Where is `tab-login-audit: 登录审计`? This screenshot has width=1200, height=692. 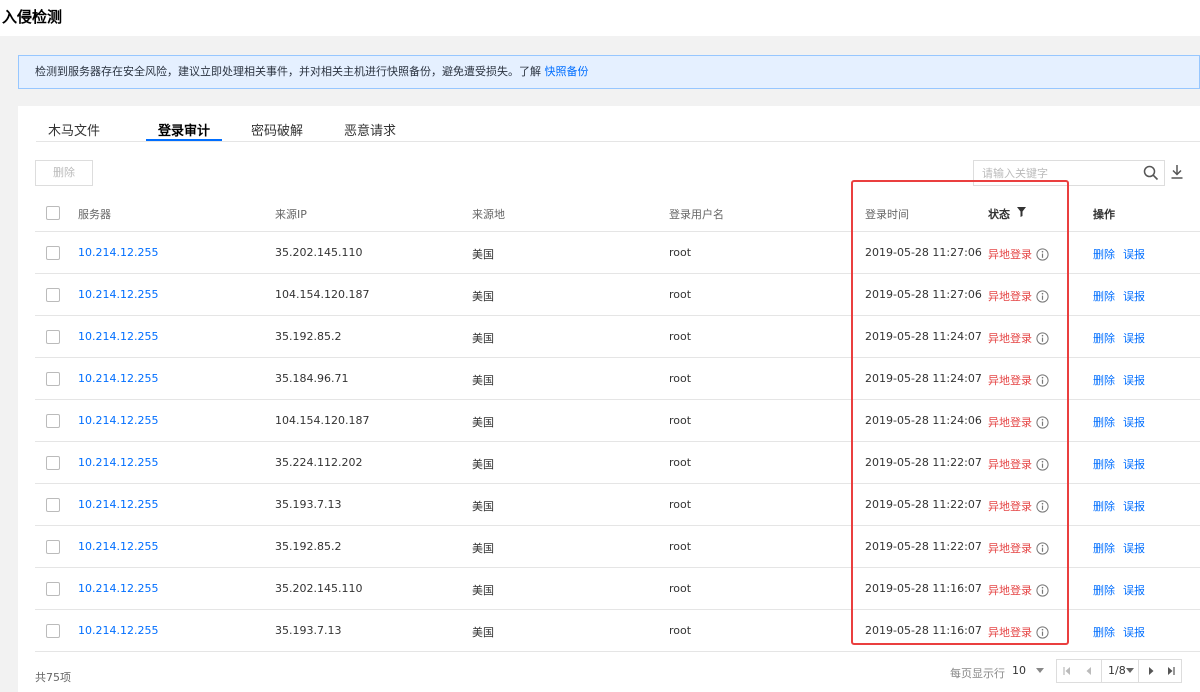
tab-login-audit: 登录审计 is located at coordinates (184, 129).